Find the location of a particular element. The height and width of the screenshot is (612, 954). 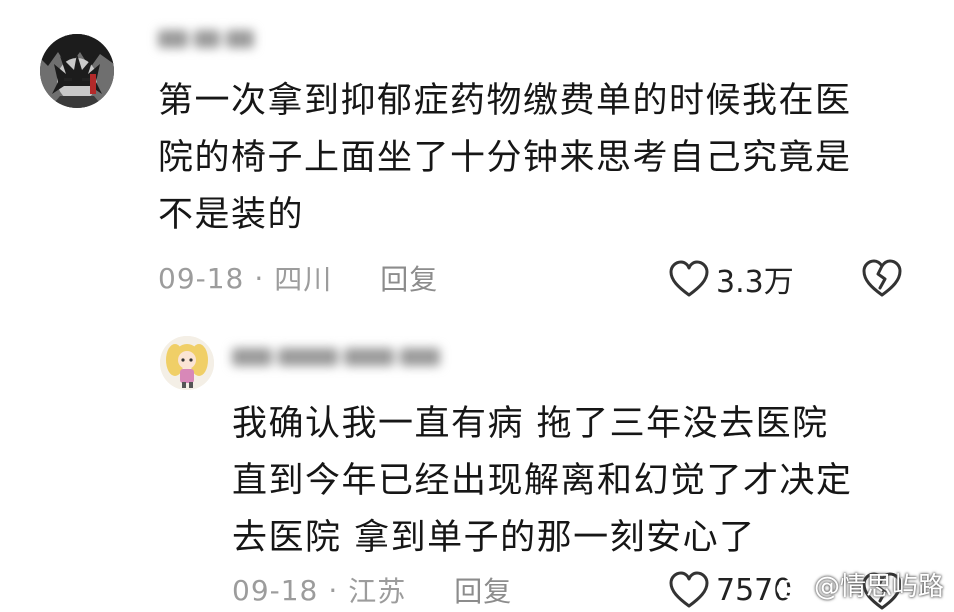

like-button: 7570 is located at coordinates (730, 590).